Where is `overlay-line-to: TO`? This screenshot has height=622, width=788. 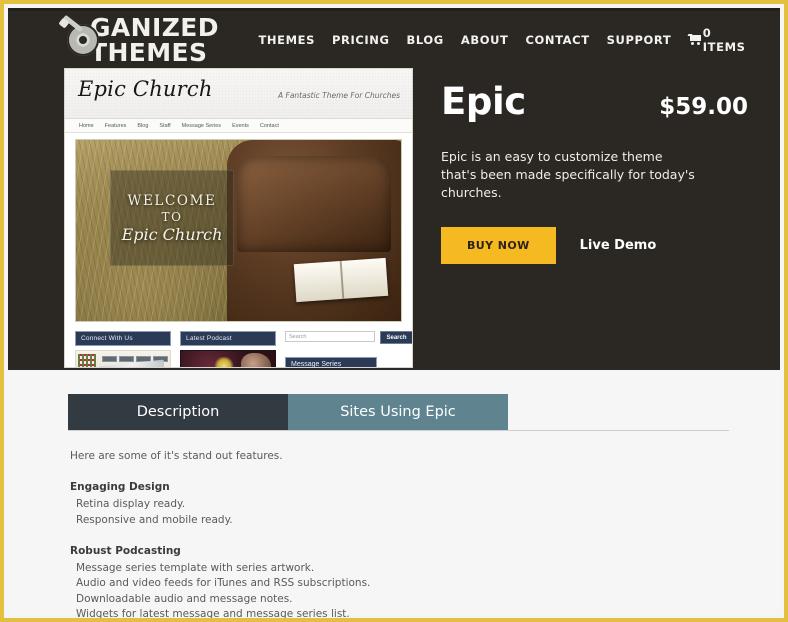 overlay-line-to: TO is located at coordinates (172, 216).